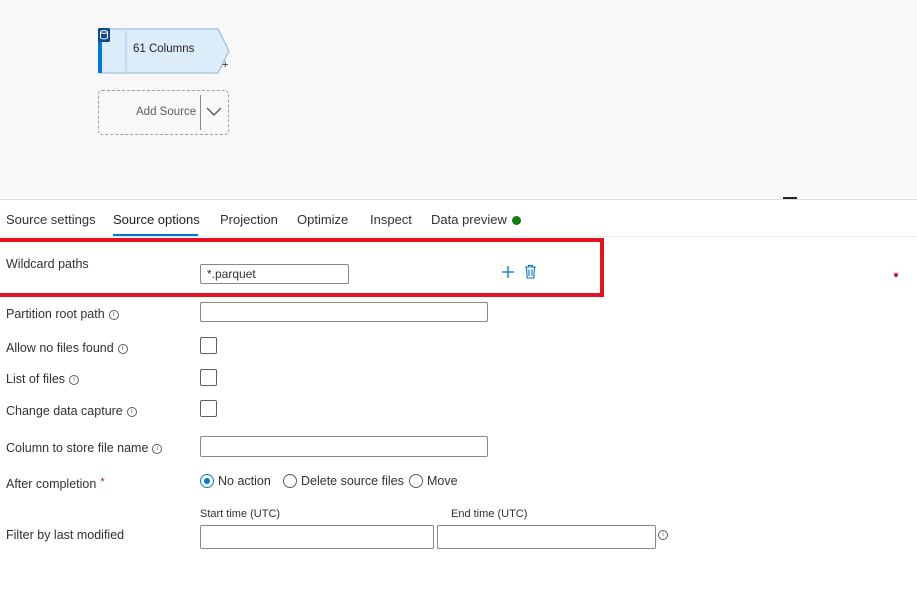 This screenshot has width=917, height=607. I want to click on allow-no-files-found-checkbox, so click(208, 345).